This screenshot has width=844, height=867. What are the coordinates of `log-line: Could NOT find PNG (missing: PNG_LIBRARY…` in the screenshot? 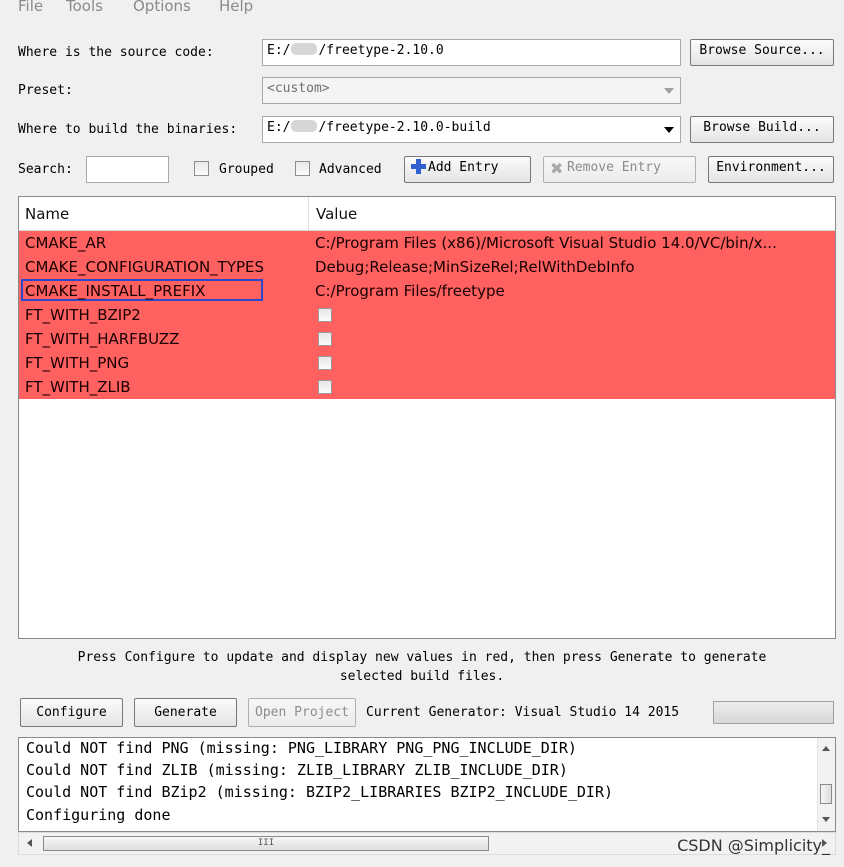 It's located at (301, 748).